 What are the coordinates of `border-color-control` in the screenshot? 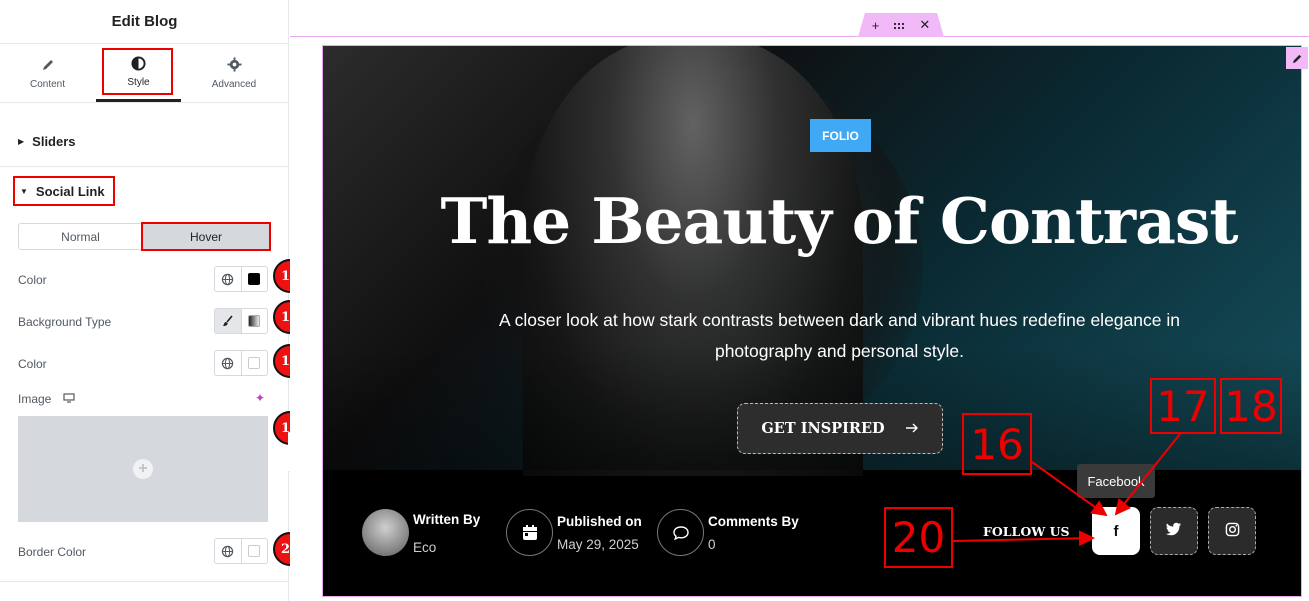 It's located at (241, 551).